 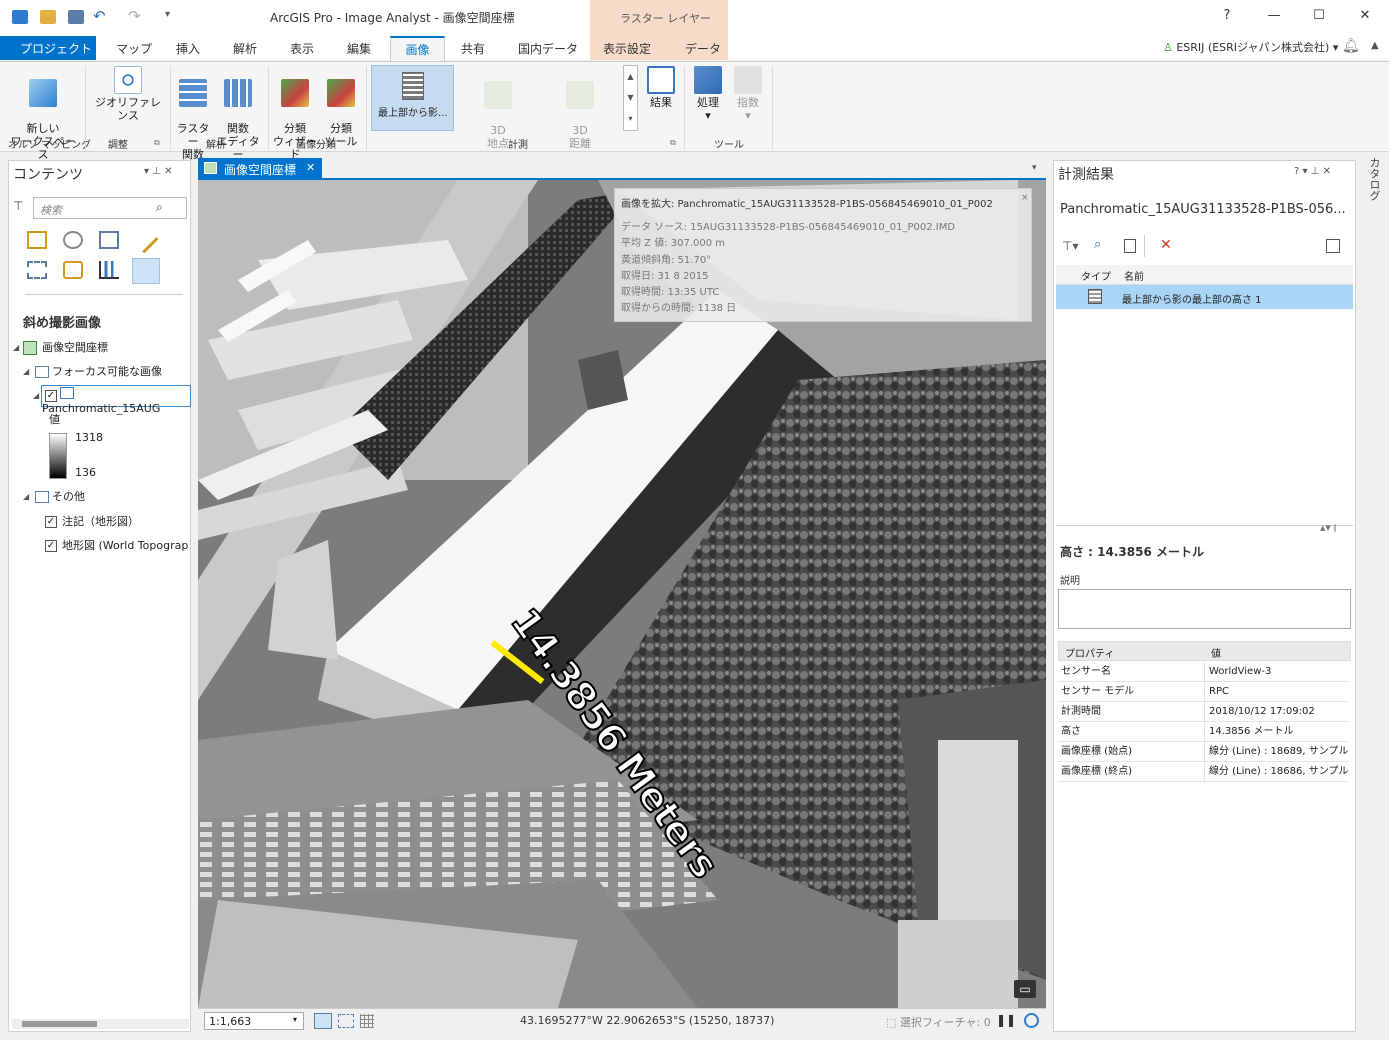 I want to click on pause-icon: ❚❚, so click(x=1006, y=1020).